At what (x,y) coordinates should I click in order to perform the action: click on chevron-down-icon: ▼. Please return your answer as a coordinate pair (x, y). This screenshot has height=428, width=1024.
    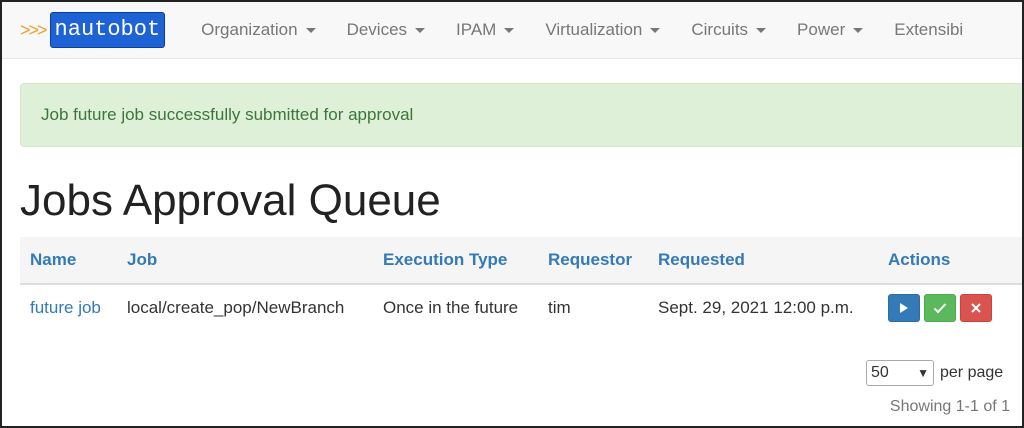
    Looking at the image, I should click on (923, 373).